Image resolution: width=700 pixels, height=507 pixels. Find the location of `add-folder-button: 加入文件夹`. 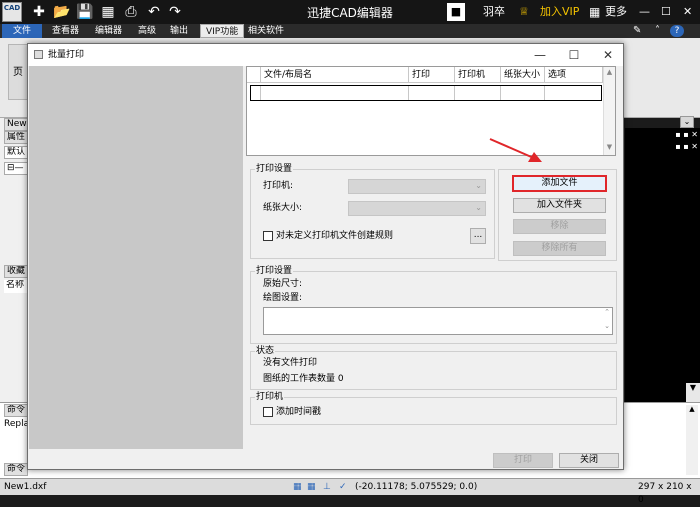

add-folder-button: 加入文件夹 is located at coordinates (559, 205).